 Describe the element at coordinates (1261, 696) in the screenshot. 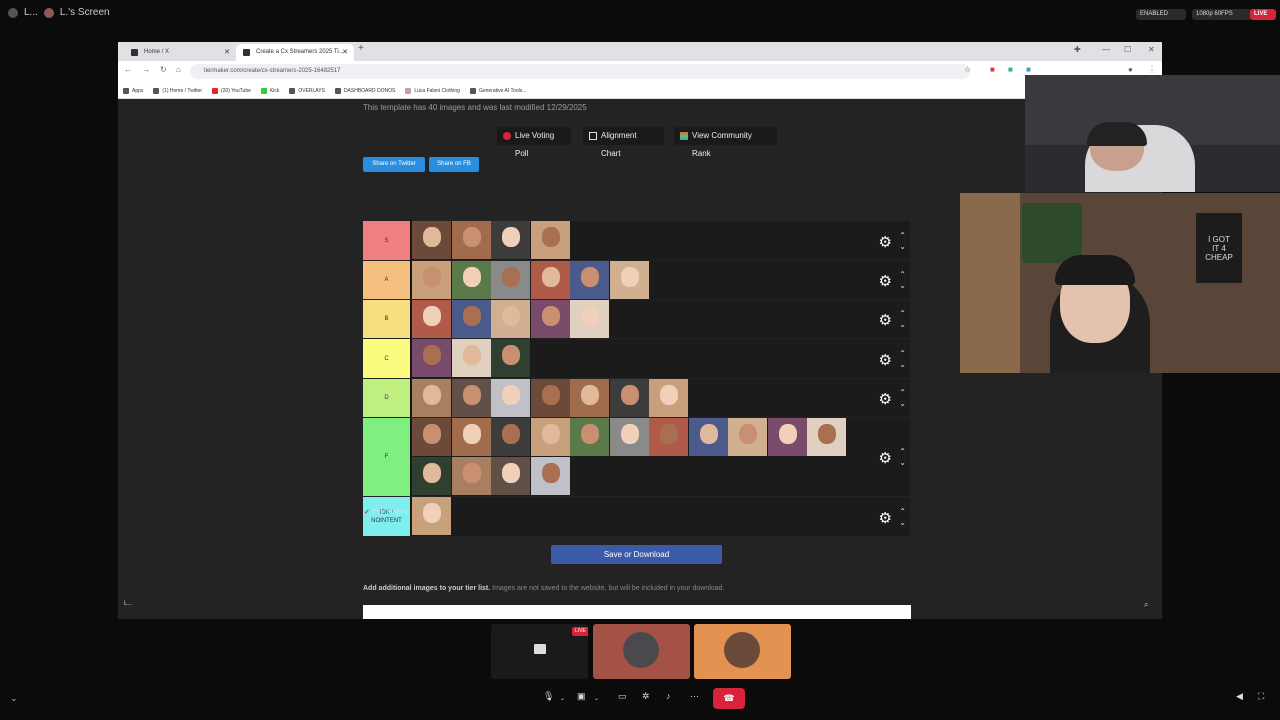

I see `fullscreen-icon: ⛶` at that location.